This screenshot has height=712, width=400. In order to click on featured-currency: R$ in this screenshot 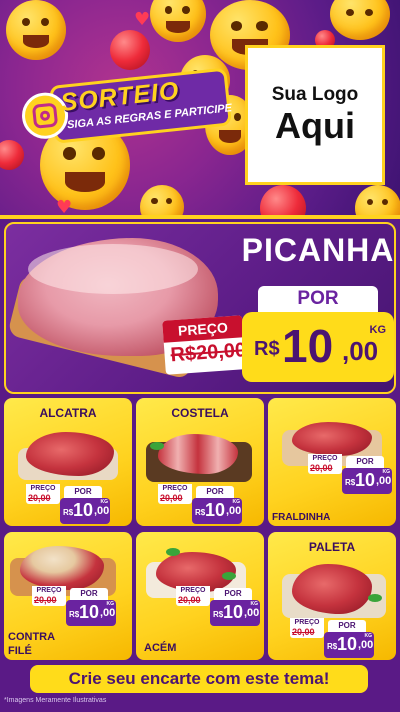, I will do `click(267, 349)`.